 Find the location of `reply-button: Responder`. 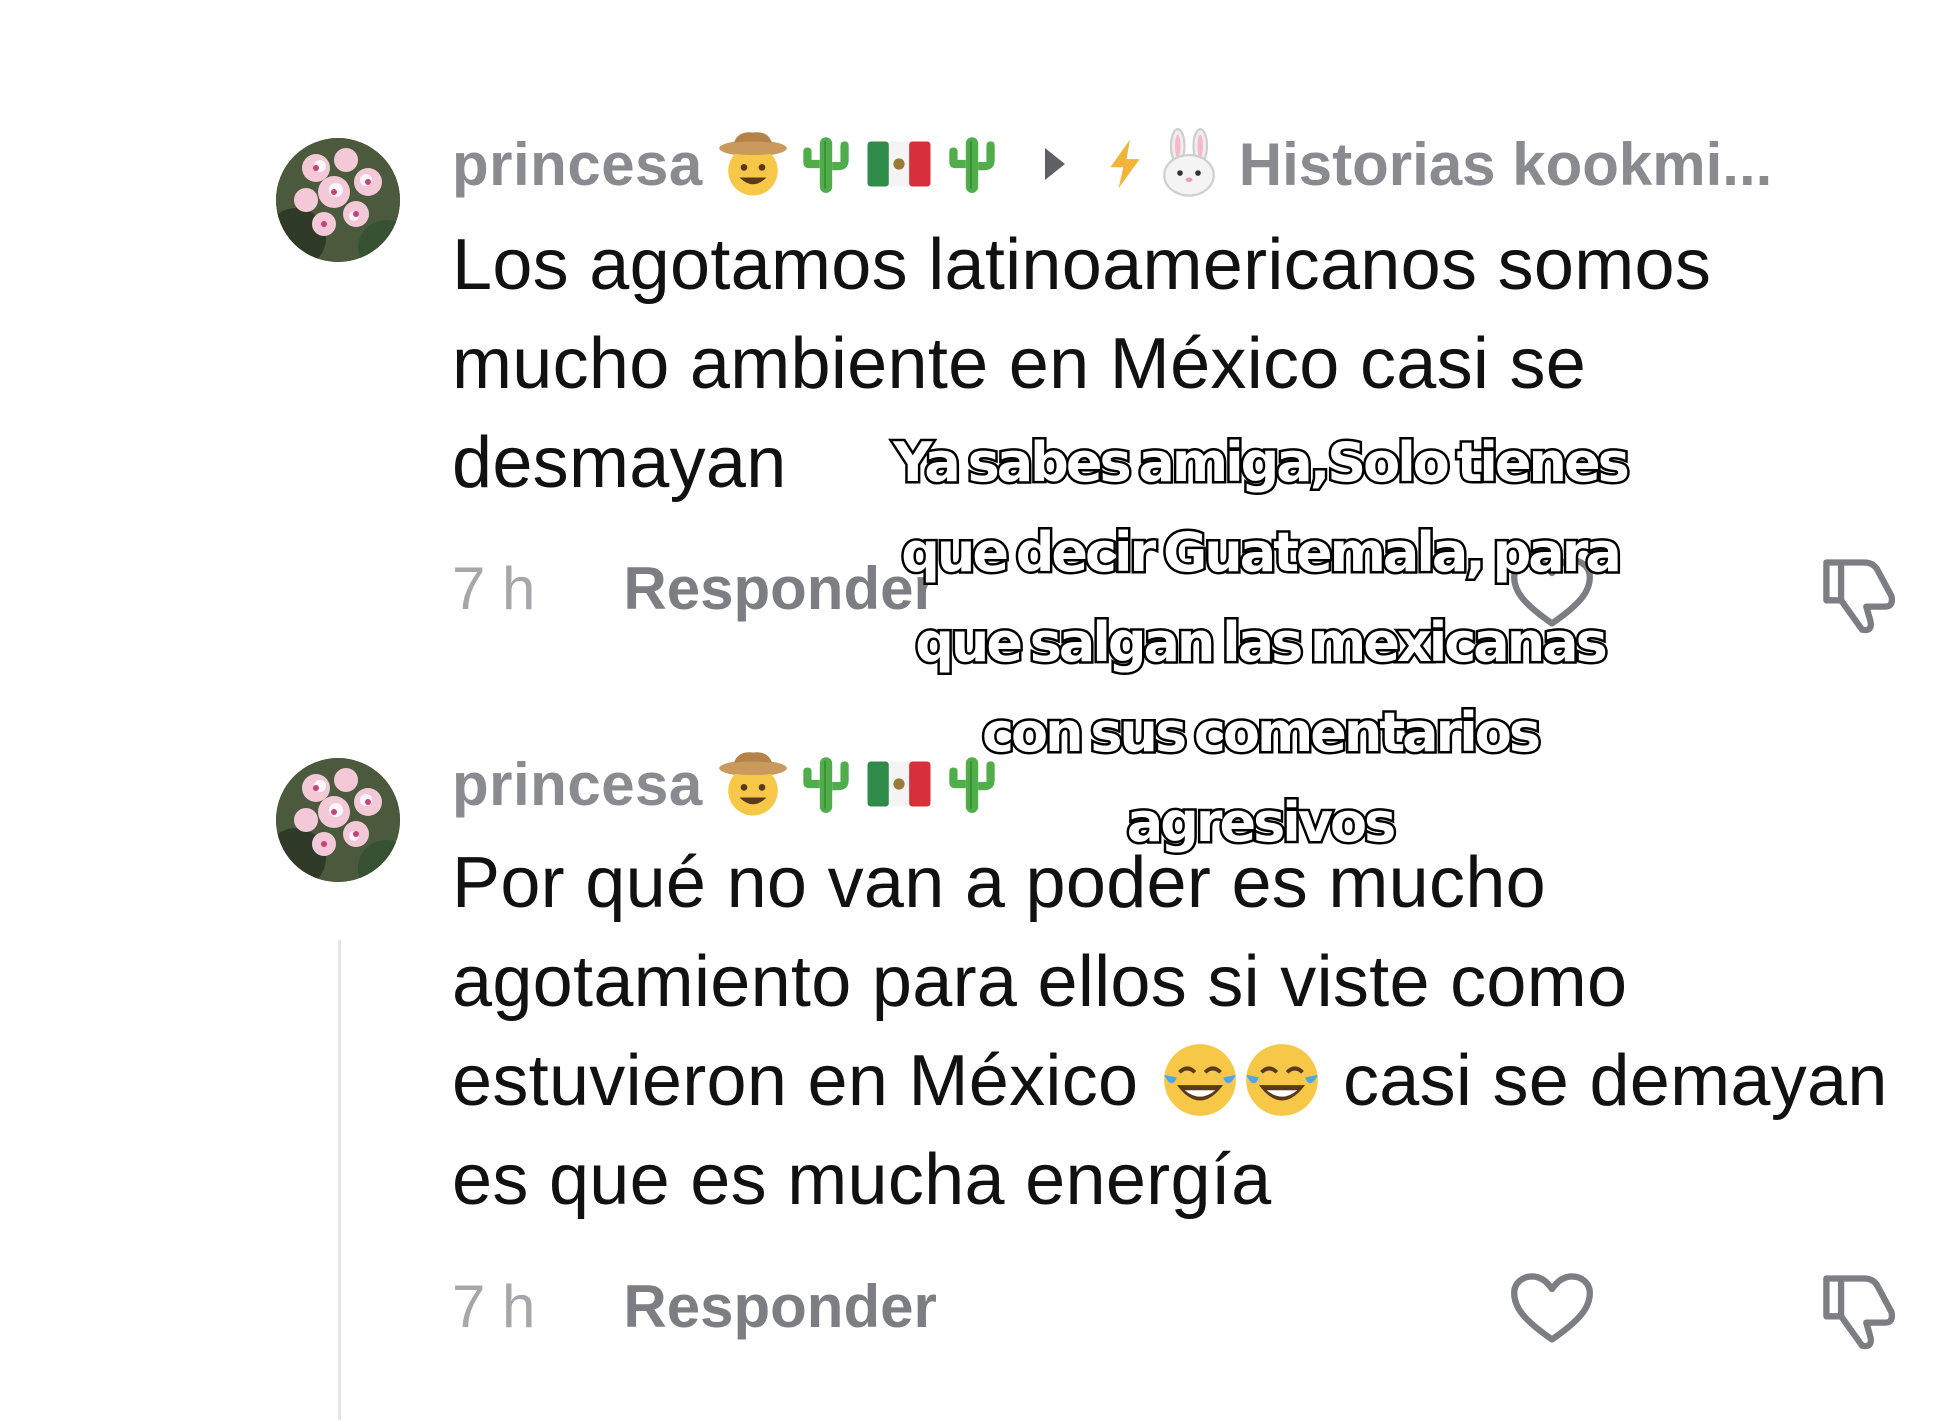

reply-button: Responder is located at coordinates (779, 1306).